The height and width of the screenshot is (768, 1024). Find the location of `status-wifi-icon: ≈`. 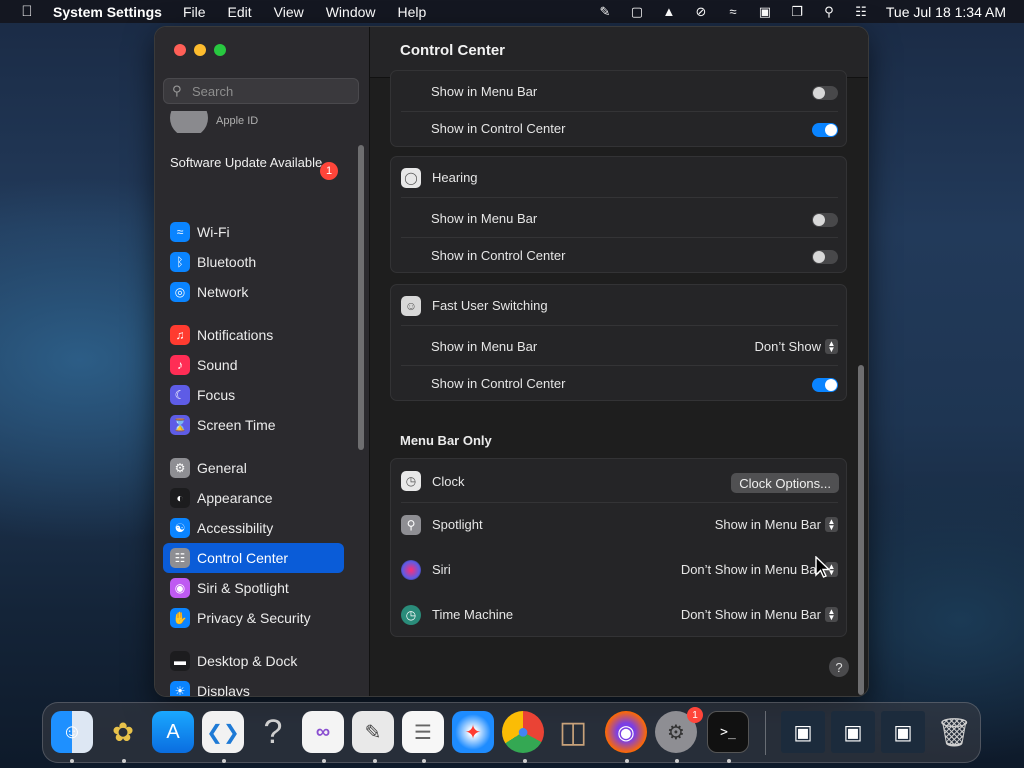

status-wifi-icon: ≈ is located at coordinates (733, 12).